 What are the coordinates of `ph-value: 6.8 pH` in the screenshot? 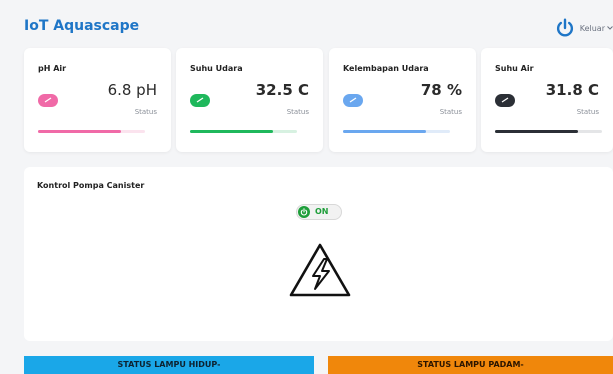 It's located at (132, 90).